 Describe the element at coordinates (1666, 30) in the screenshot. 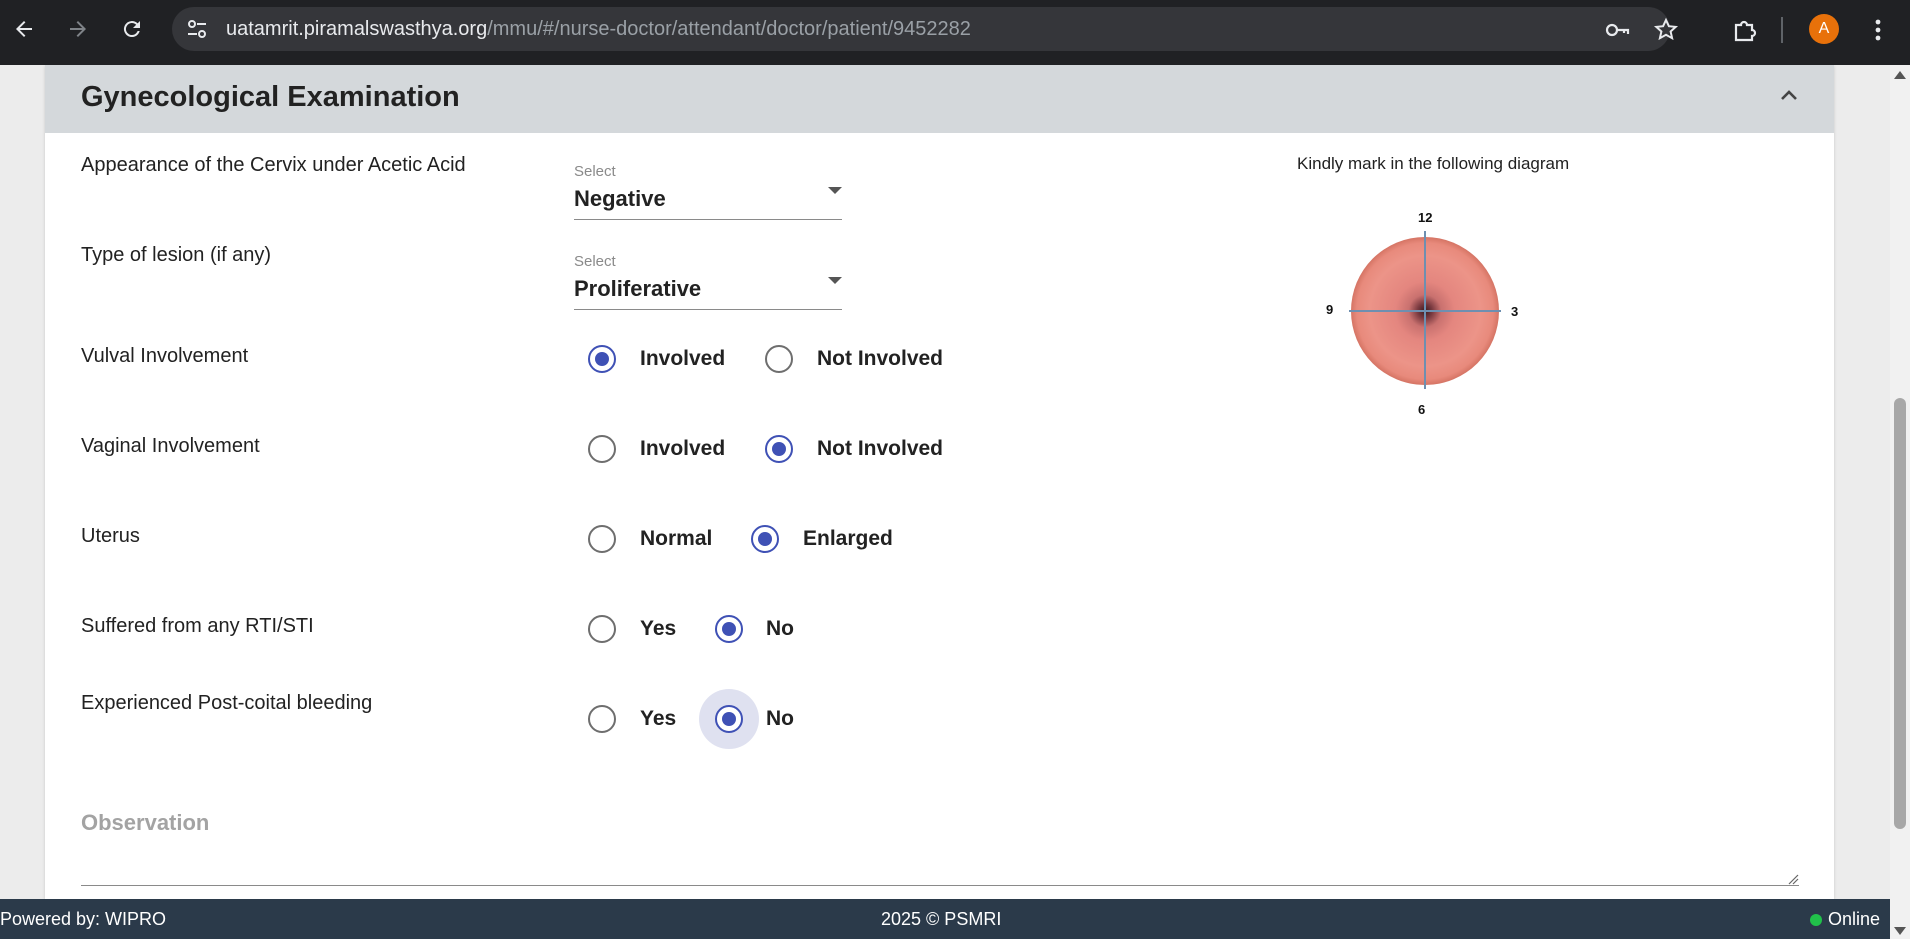

I see `bookmark-star-icon` at that location.